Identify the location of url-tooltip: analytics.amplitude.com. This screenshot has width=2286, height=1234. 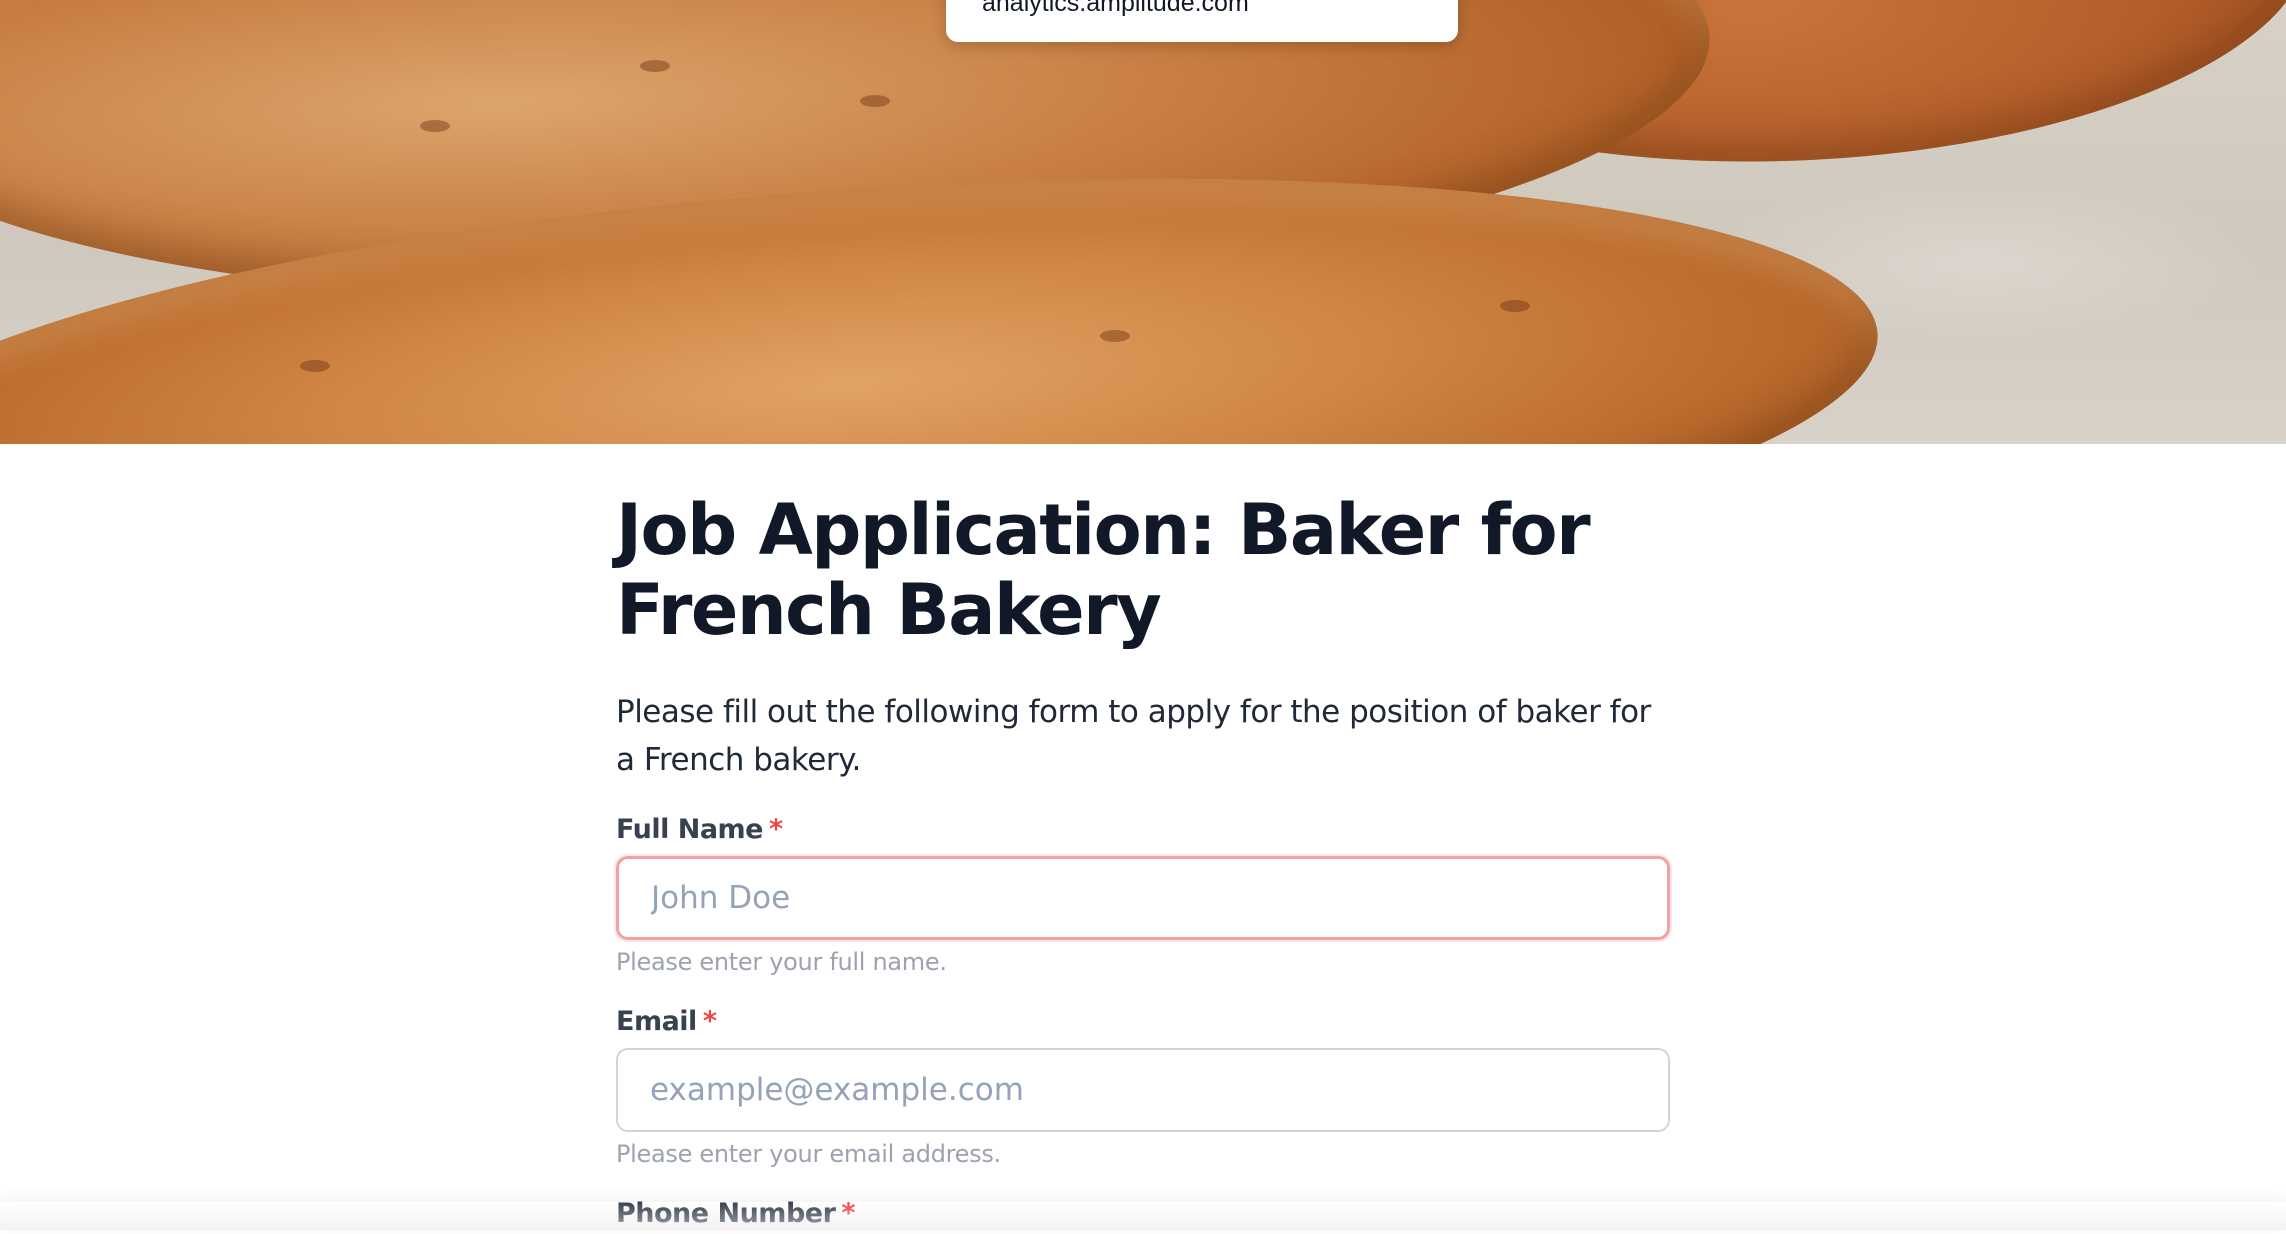
(1202, 21).